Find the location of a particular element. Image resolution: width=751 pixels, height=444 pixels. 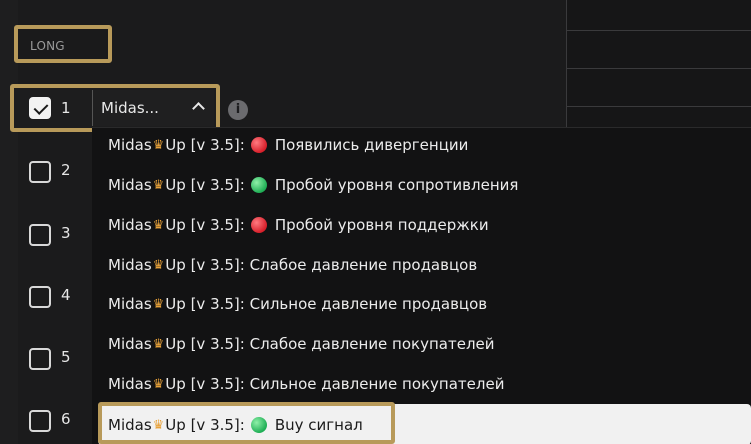

left-edge is located at coordinates (9, 222).